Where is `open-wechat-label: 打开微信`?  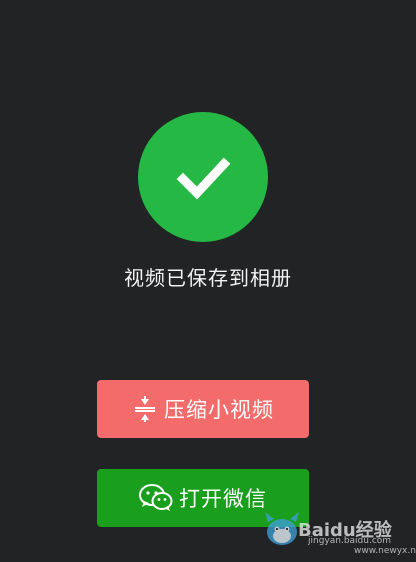 open-wechat-label: 打开微信 is located at coordinates (223, 499).